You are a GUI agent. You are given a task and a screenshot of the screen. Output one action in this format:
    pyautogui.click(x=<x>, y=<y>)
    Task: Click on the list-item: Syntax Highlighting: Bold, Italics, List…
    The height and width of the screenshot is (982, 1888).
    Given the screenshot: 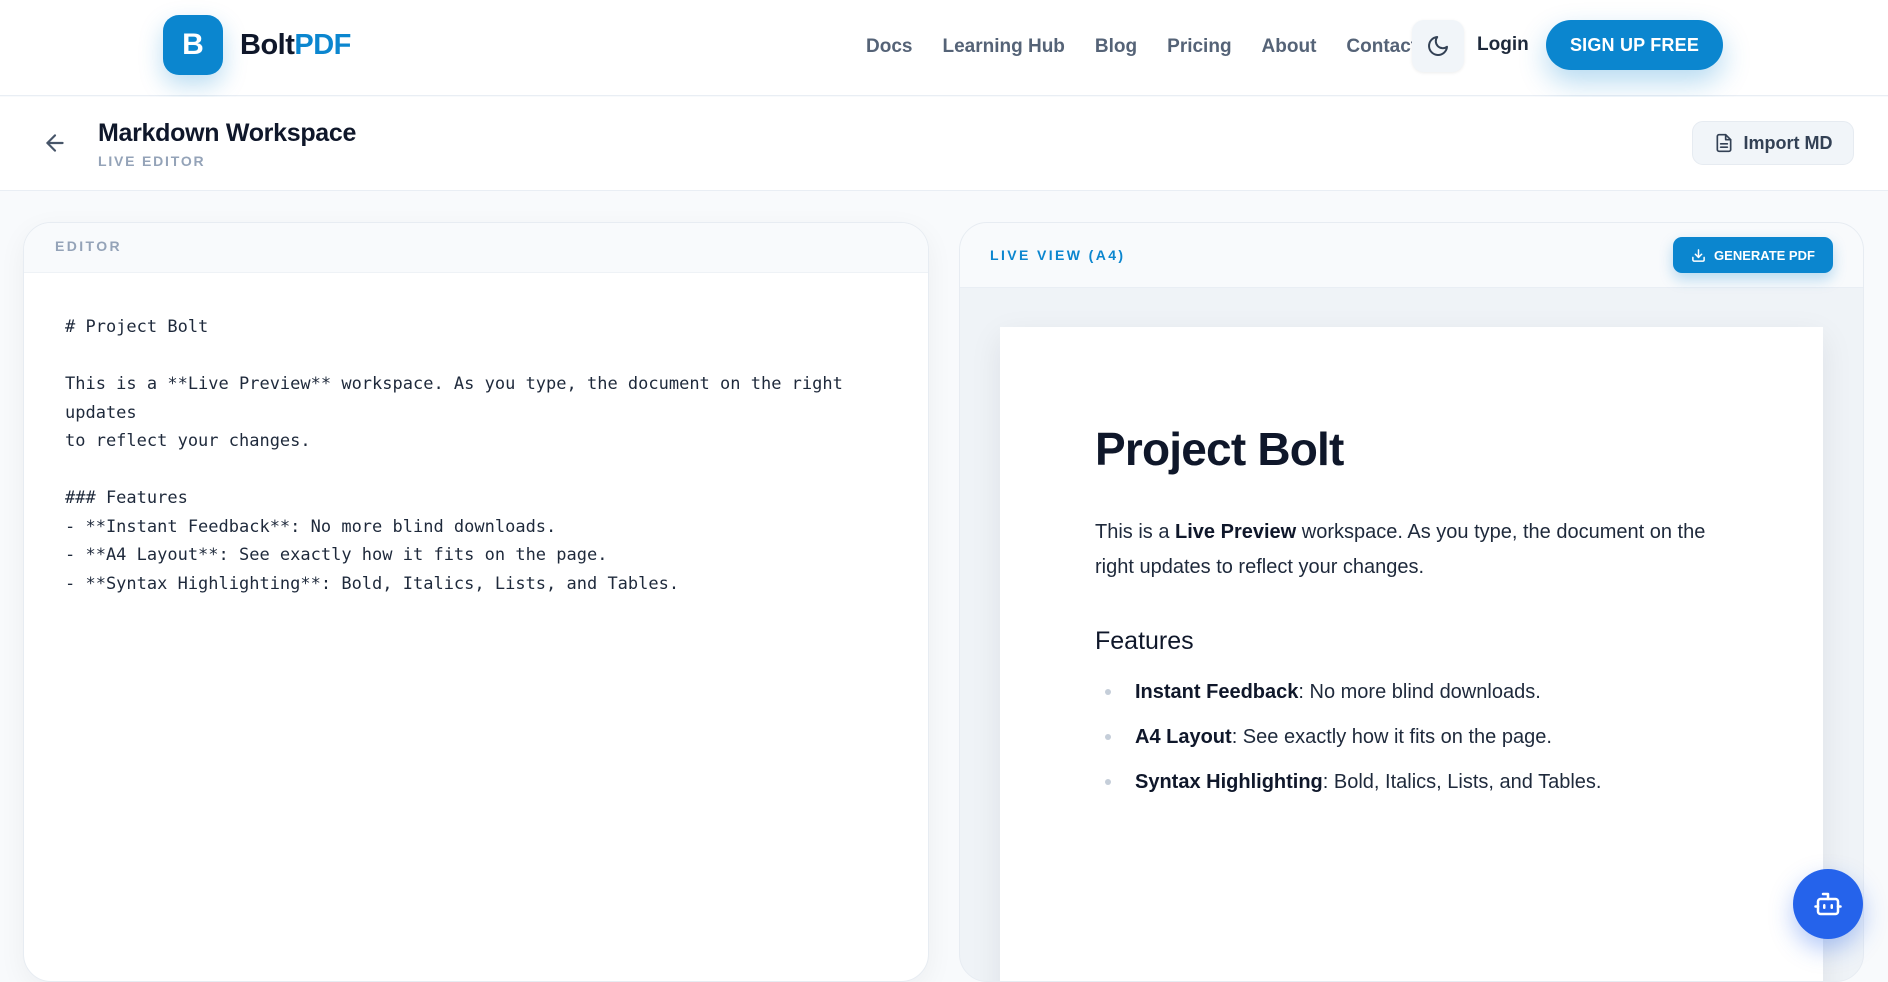 What is the action you would take?
    pyautogui.click(x=1348, y=791)
    